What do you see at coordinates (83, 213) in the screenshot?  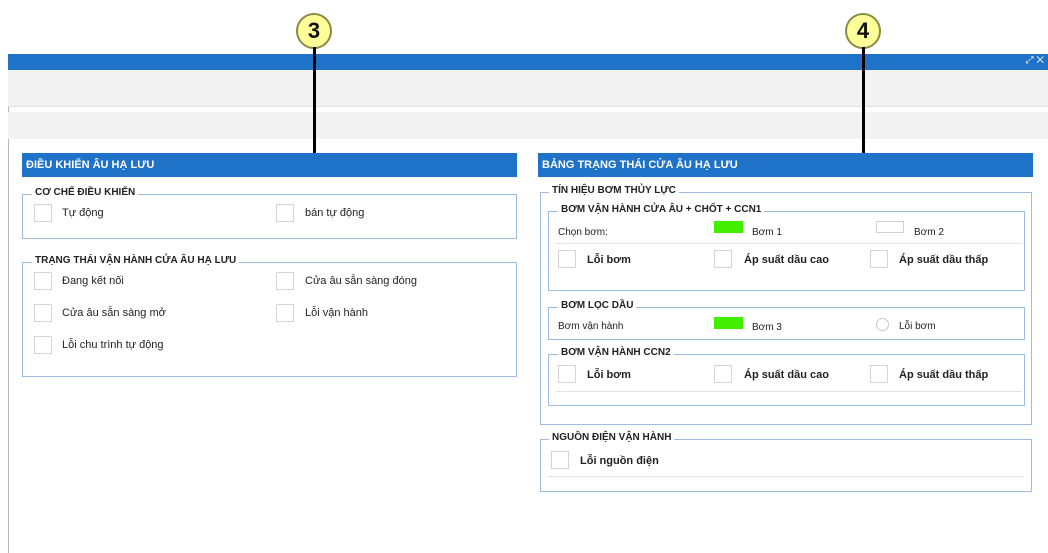 I see `auto-label: Tự động` at bounding box center [83, 213].